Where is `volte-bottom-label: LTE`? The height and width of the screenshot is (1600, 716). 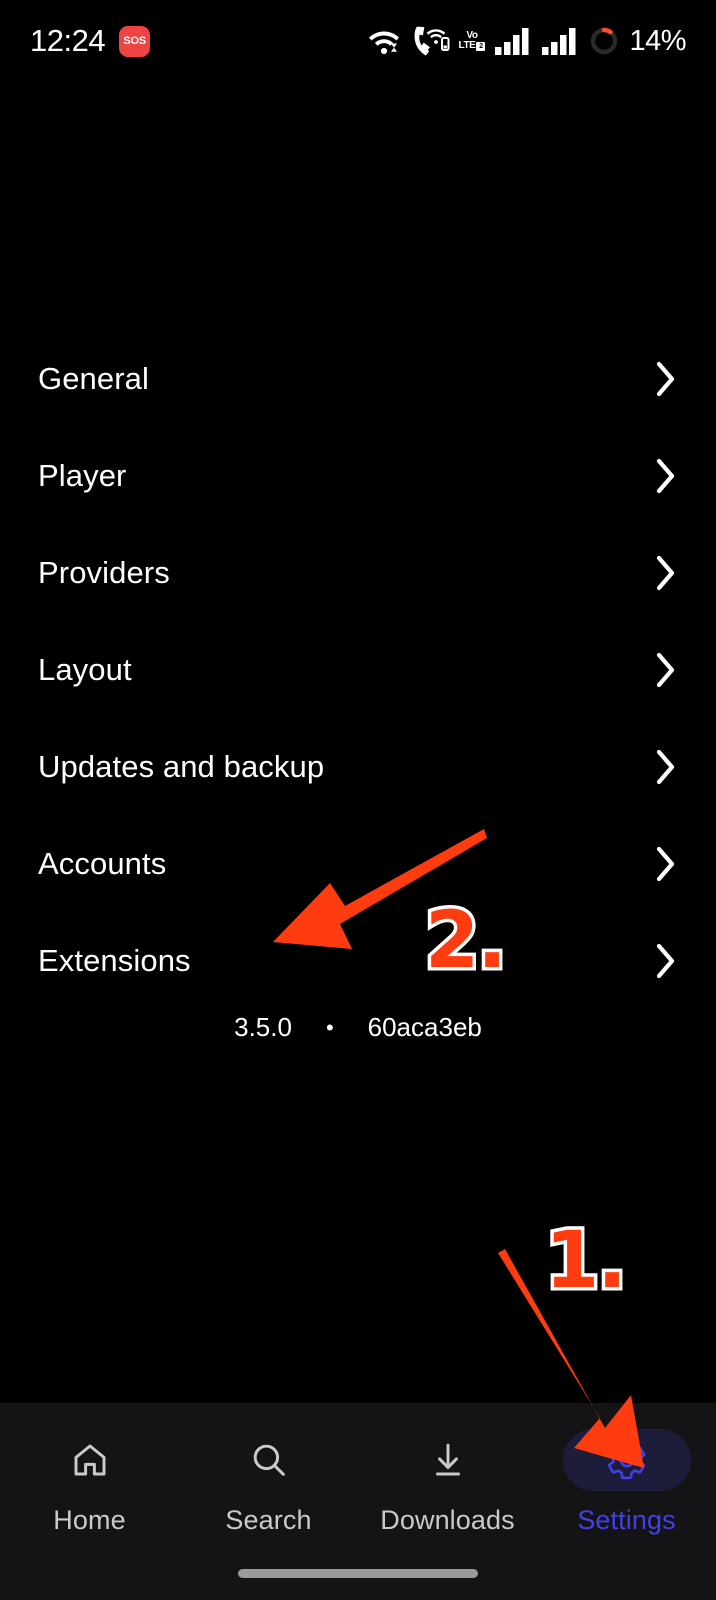
volte-bottom-label: LTE is located at coordinates (467, 45).